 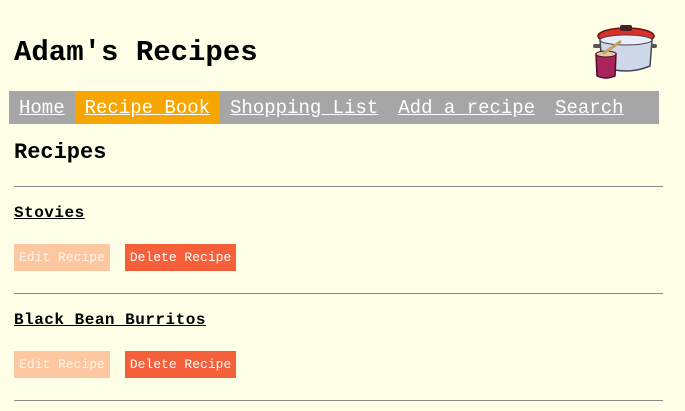 I want to click on nav-item-shopping-list: Shopping List, so click(x=304, y=107).